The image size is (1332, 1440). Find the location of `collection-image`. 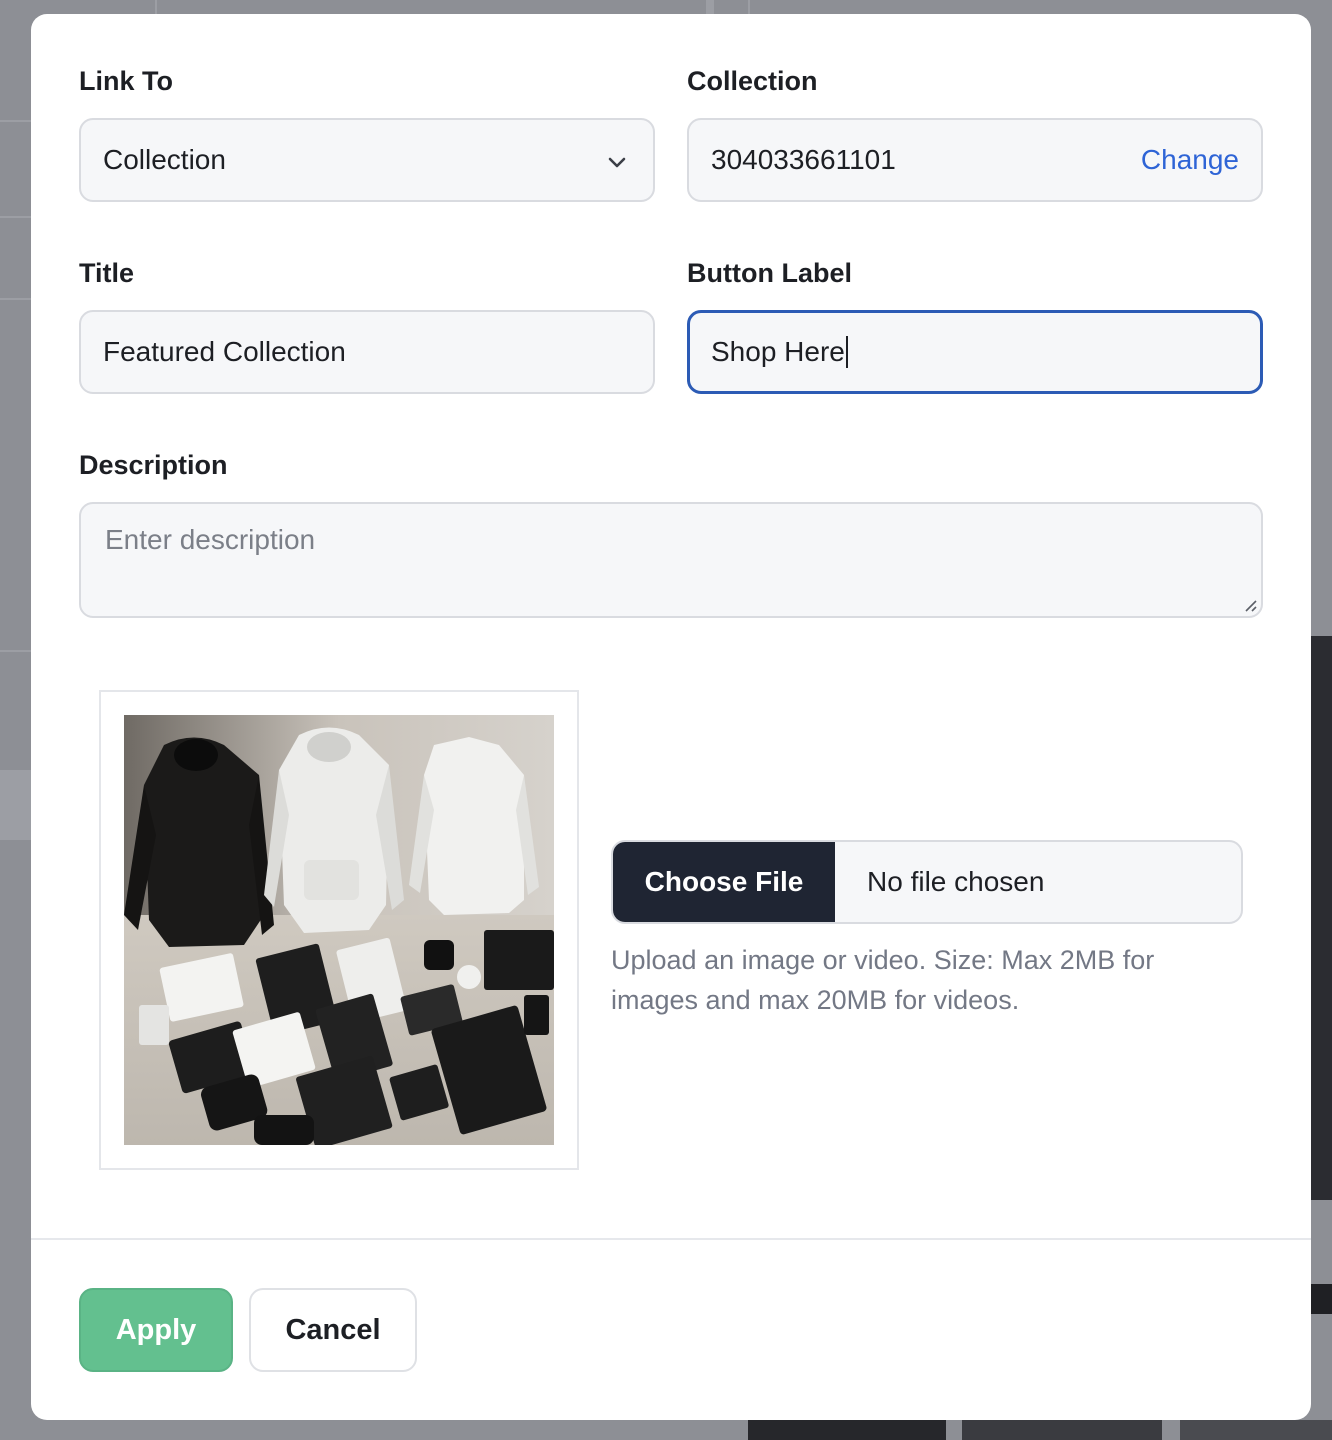

collection-image is located at coordinates (339, 930).